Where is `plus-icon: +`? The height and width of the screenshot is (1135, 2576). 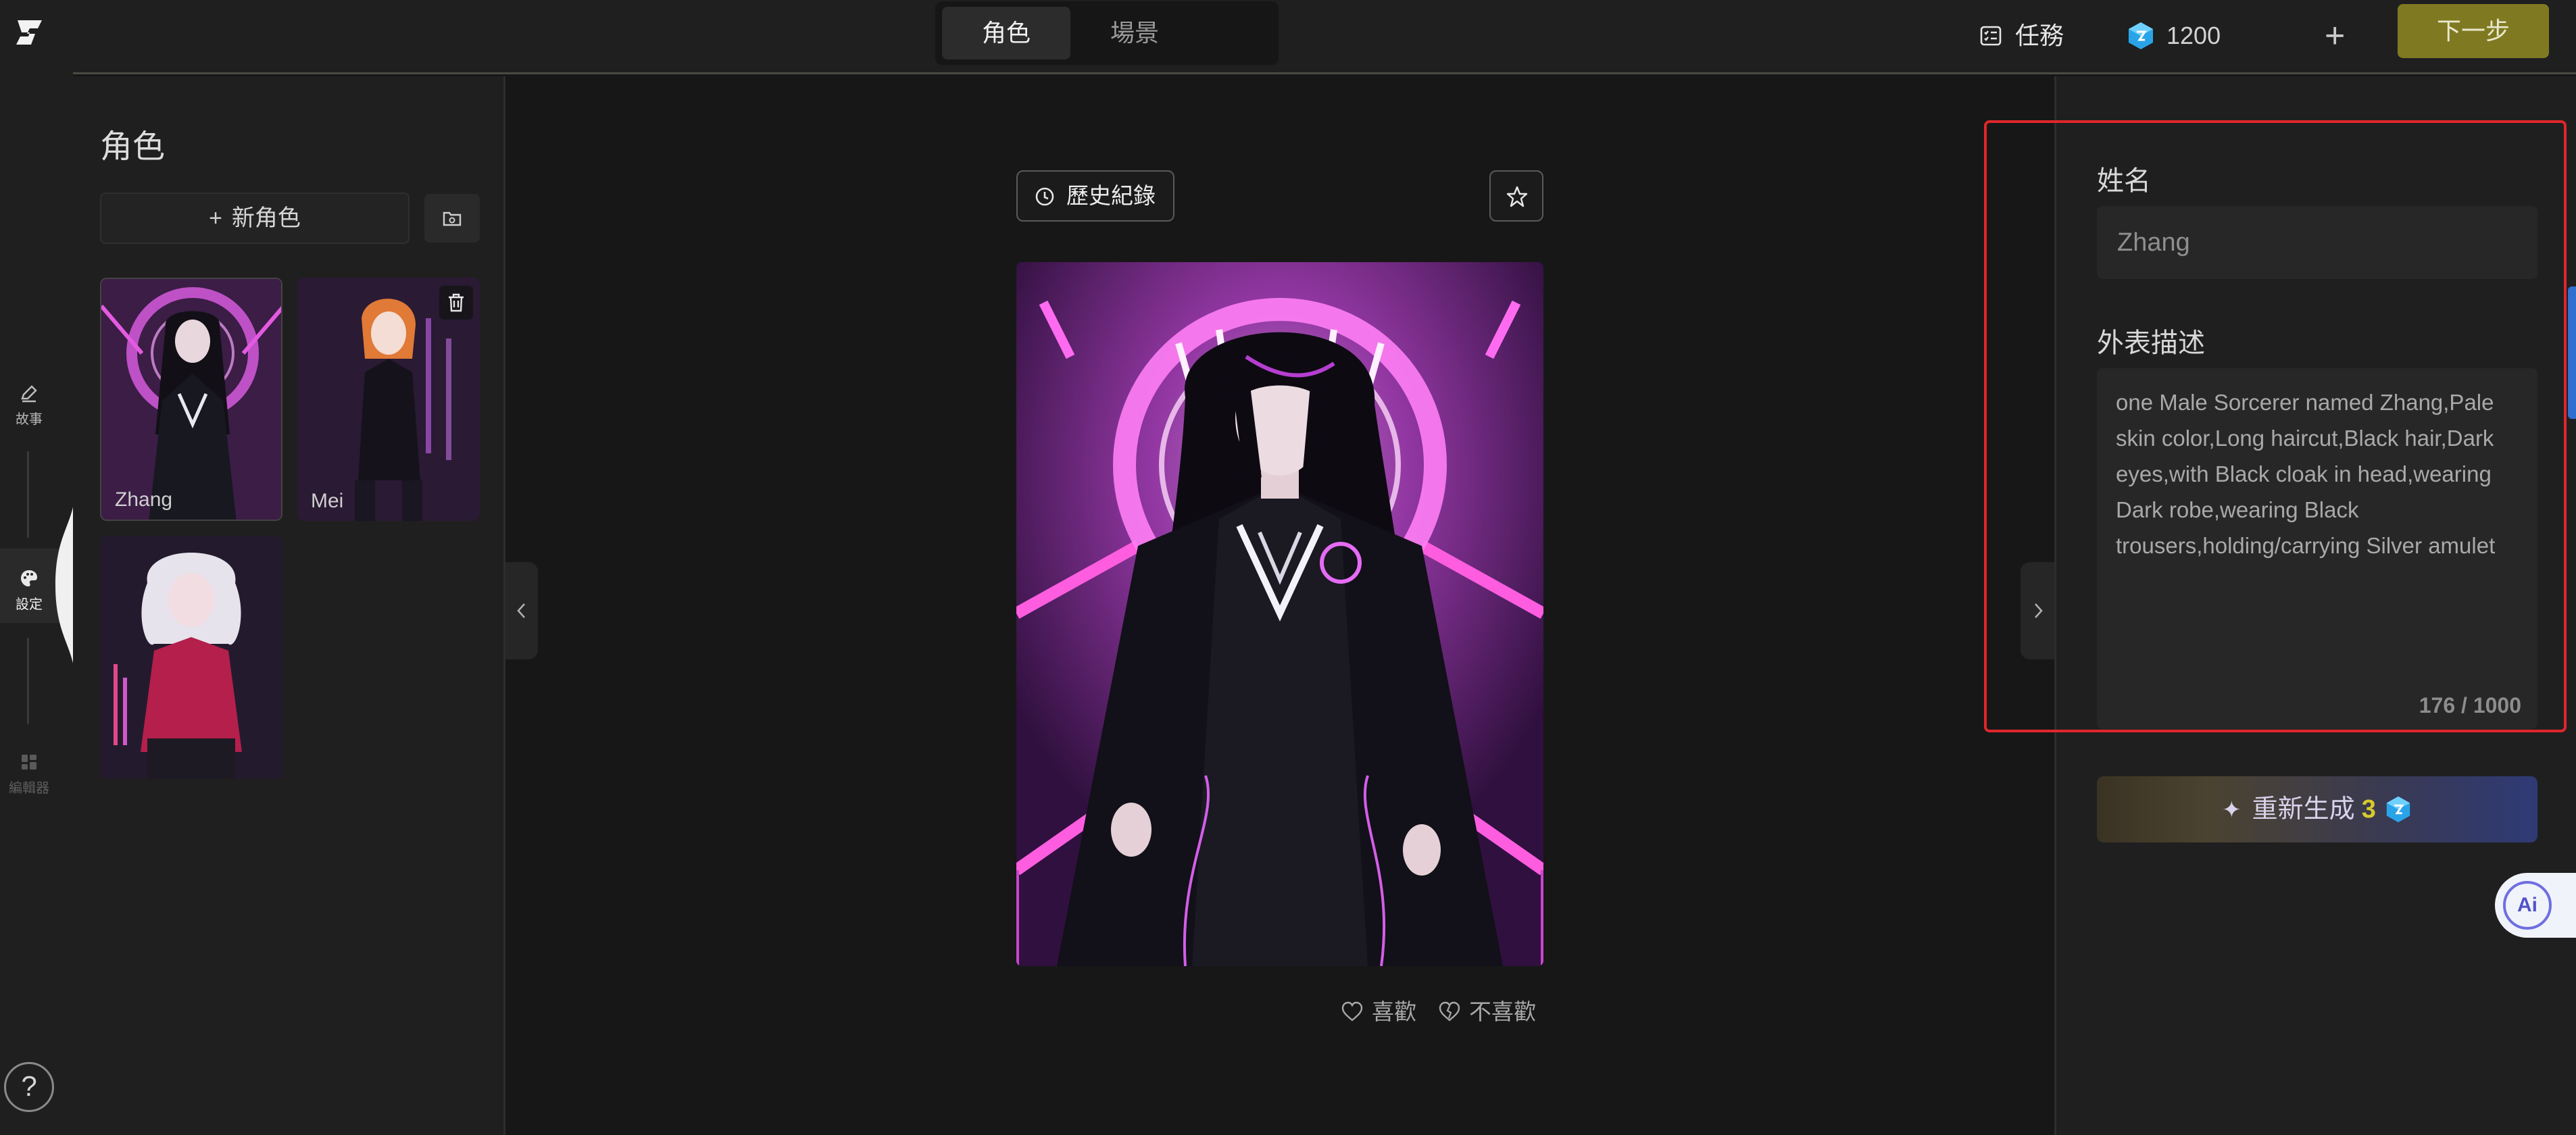 plus-icon: + is located at coordinates (215, 218).